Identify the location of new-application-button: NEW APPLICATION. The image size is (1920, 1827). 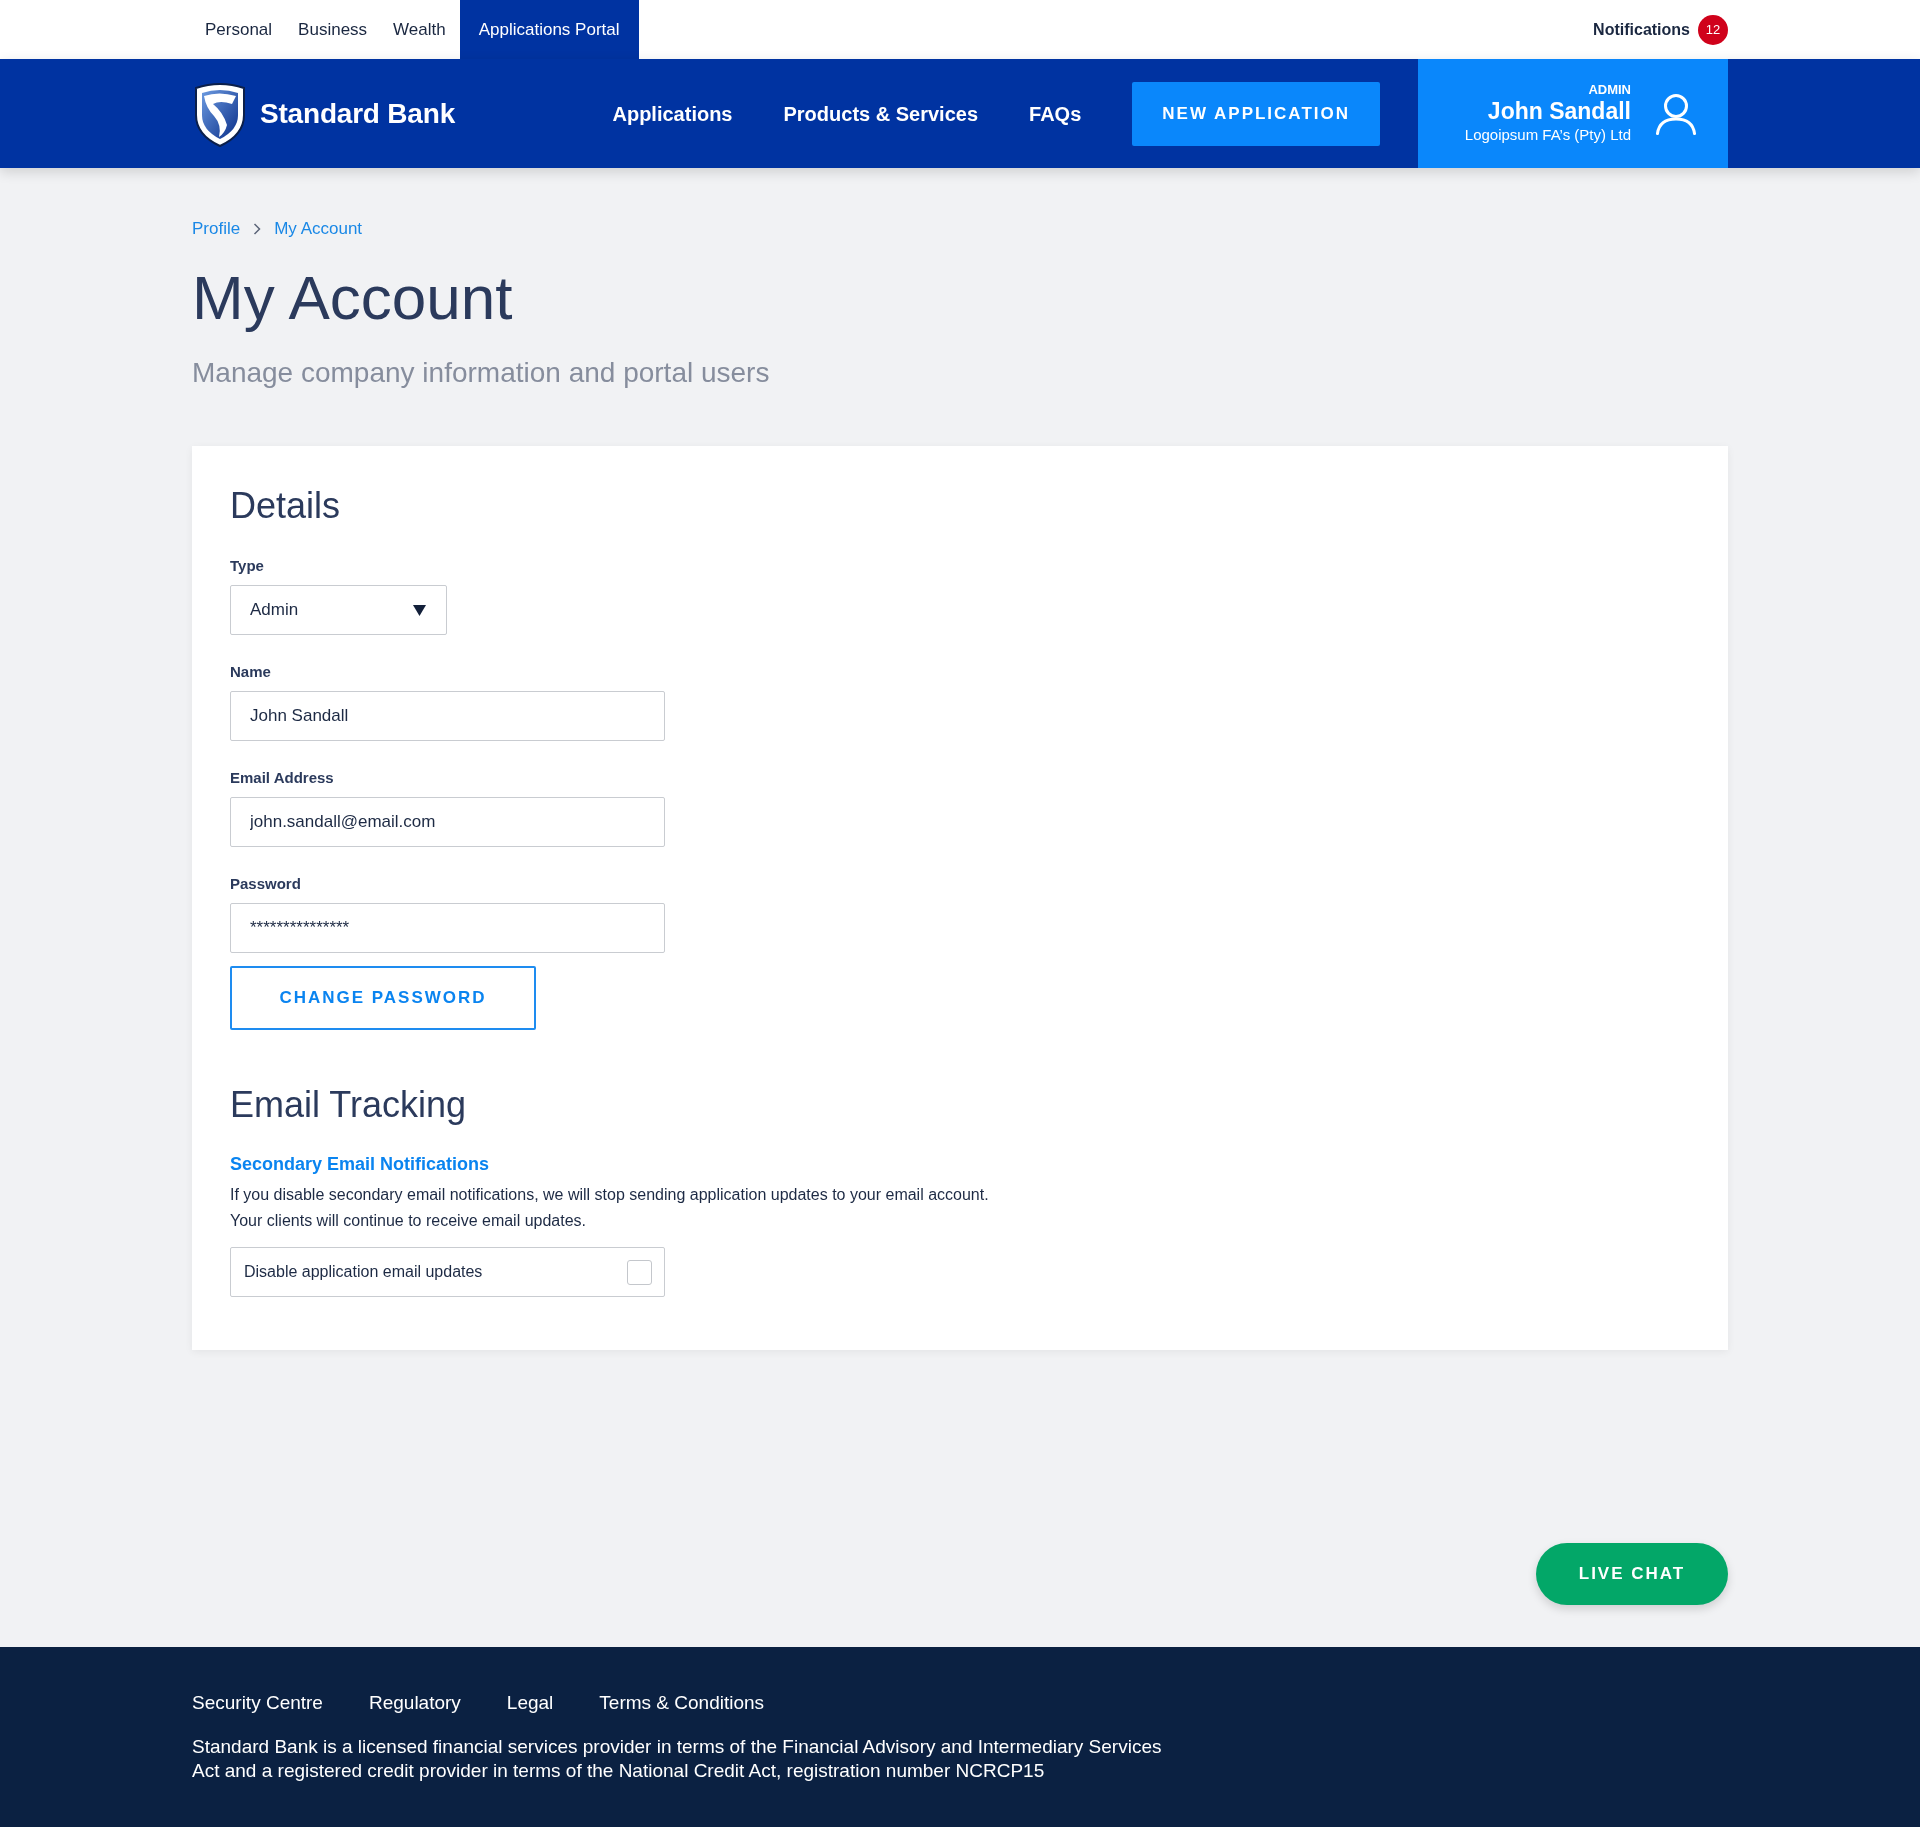
(1256, 113).